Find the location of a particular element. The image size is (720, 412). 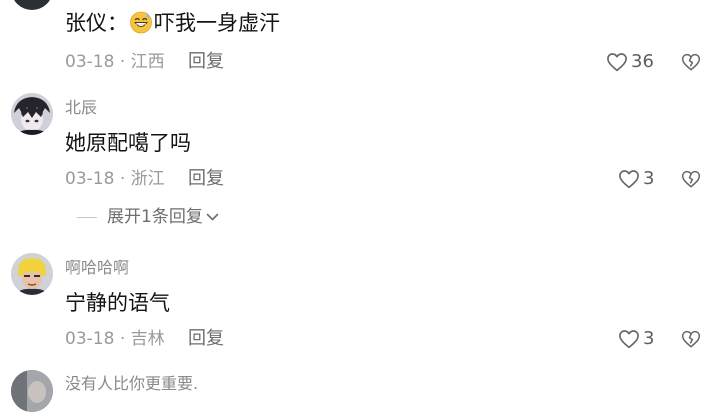

username: 啊哈哈啊 is located at coordinates (97, 268).